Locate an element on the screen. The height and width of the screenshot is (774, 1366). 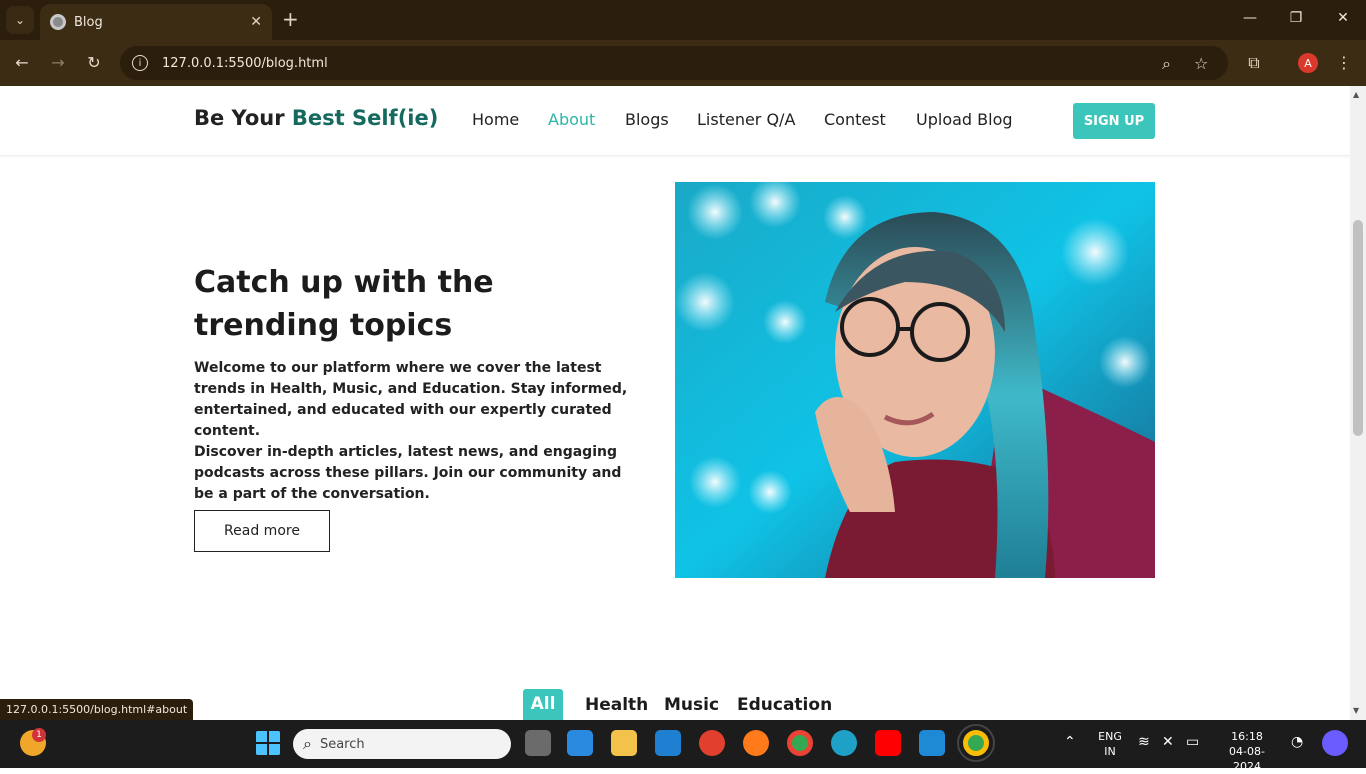
time-text: 16:18 is located at coordinates (1247, 736).